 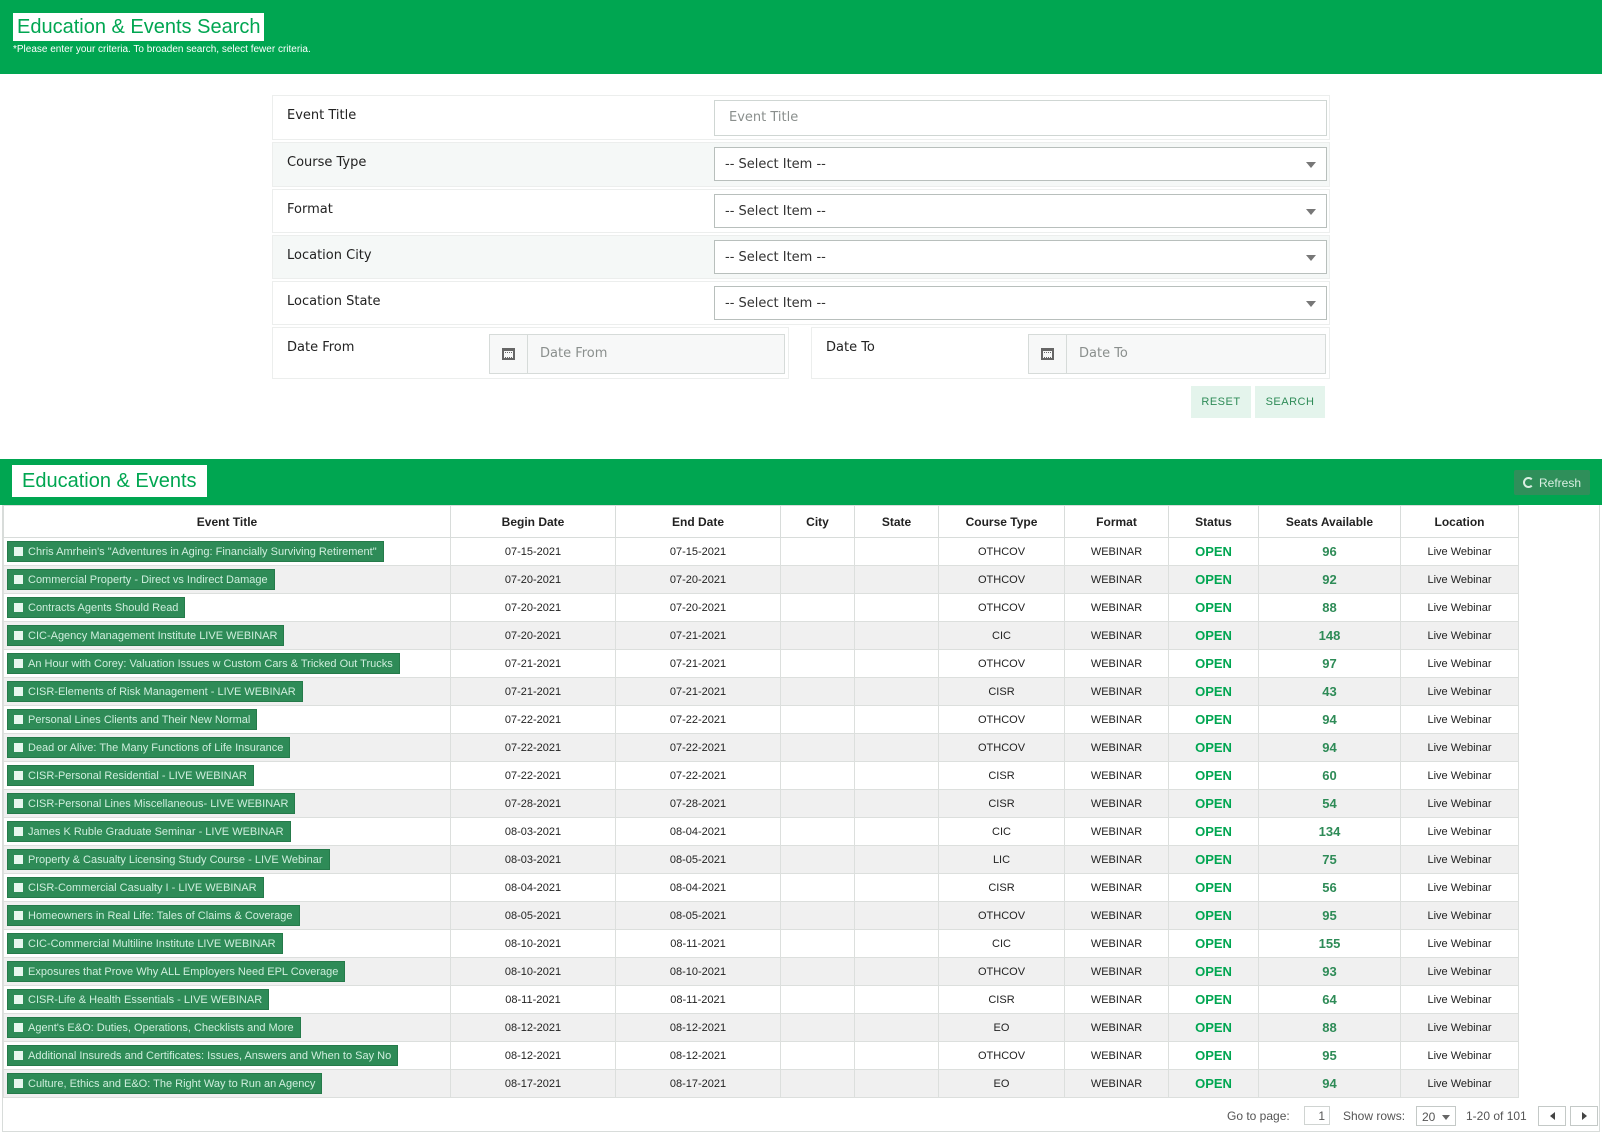 What do you see at coordinates (1020, 118) in the screenshot?
I see `event-title-input: Event Title` at bounding box center [1020, 118].